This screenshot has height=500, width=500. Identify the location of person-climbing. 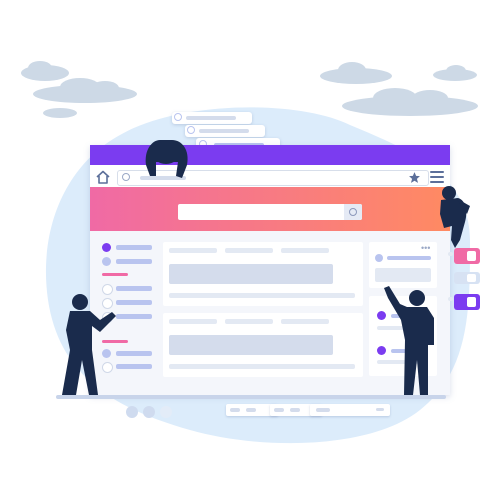
(455, 217).